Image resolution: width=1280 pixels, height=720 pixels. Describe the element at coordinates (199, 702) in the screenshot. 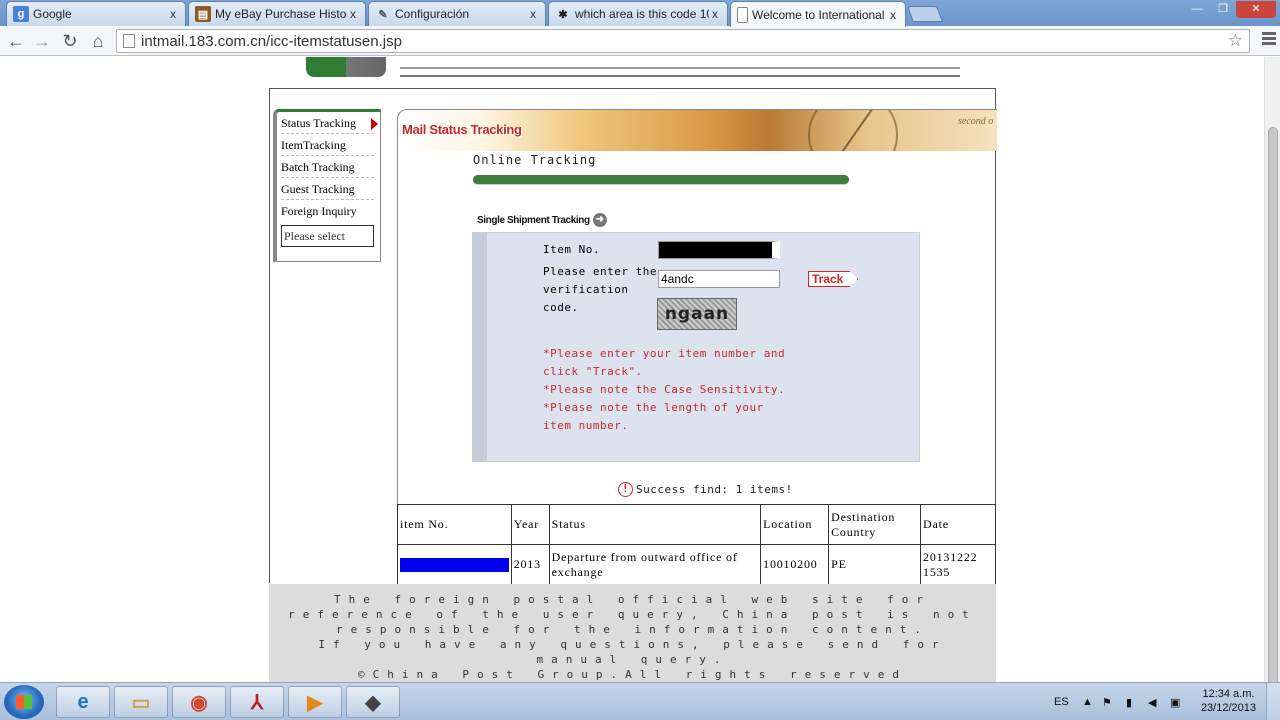

I see `chrome-icon: ◉` at that location.